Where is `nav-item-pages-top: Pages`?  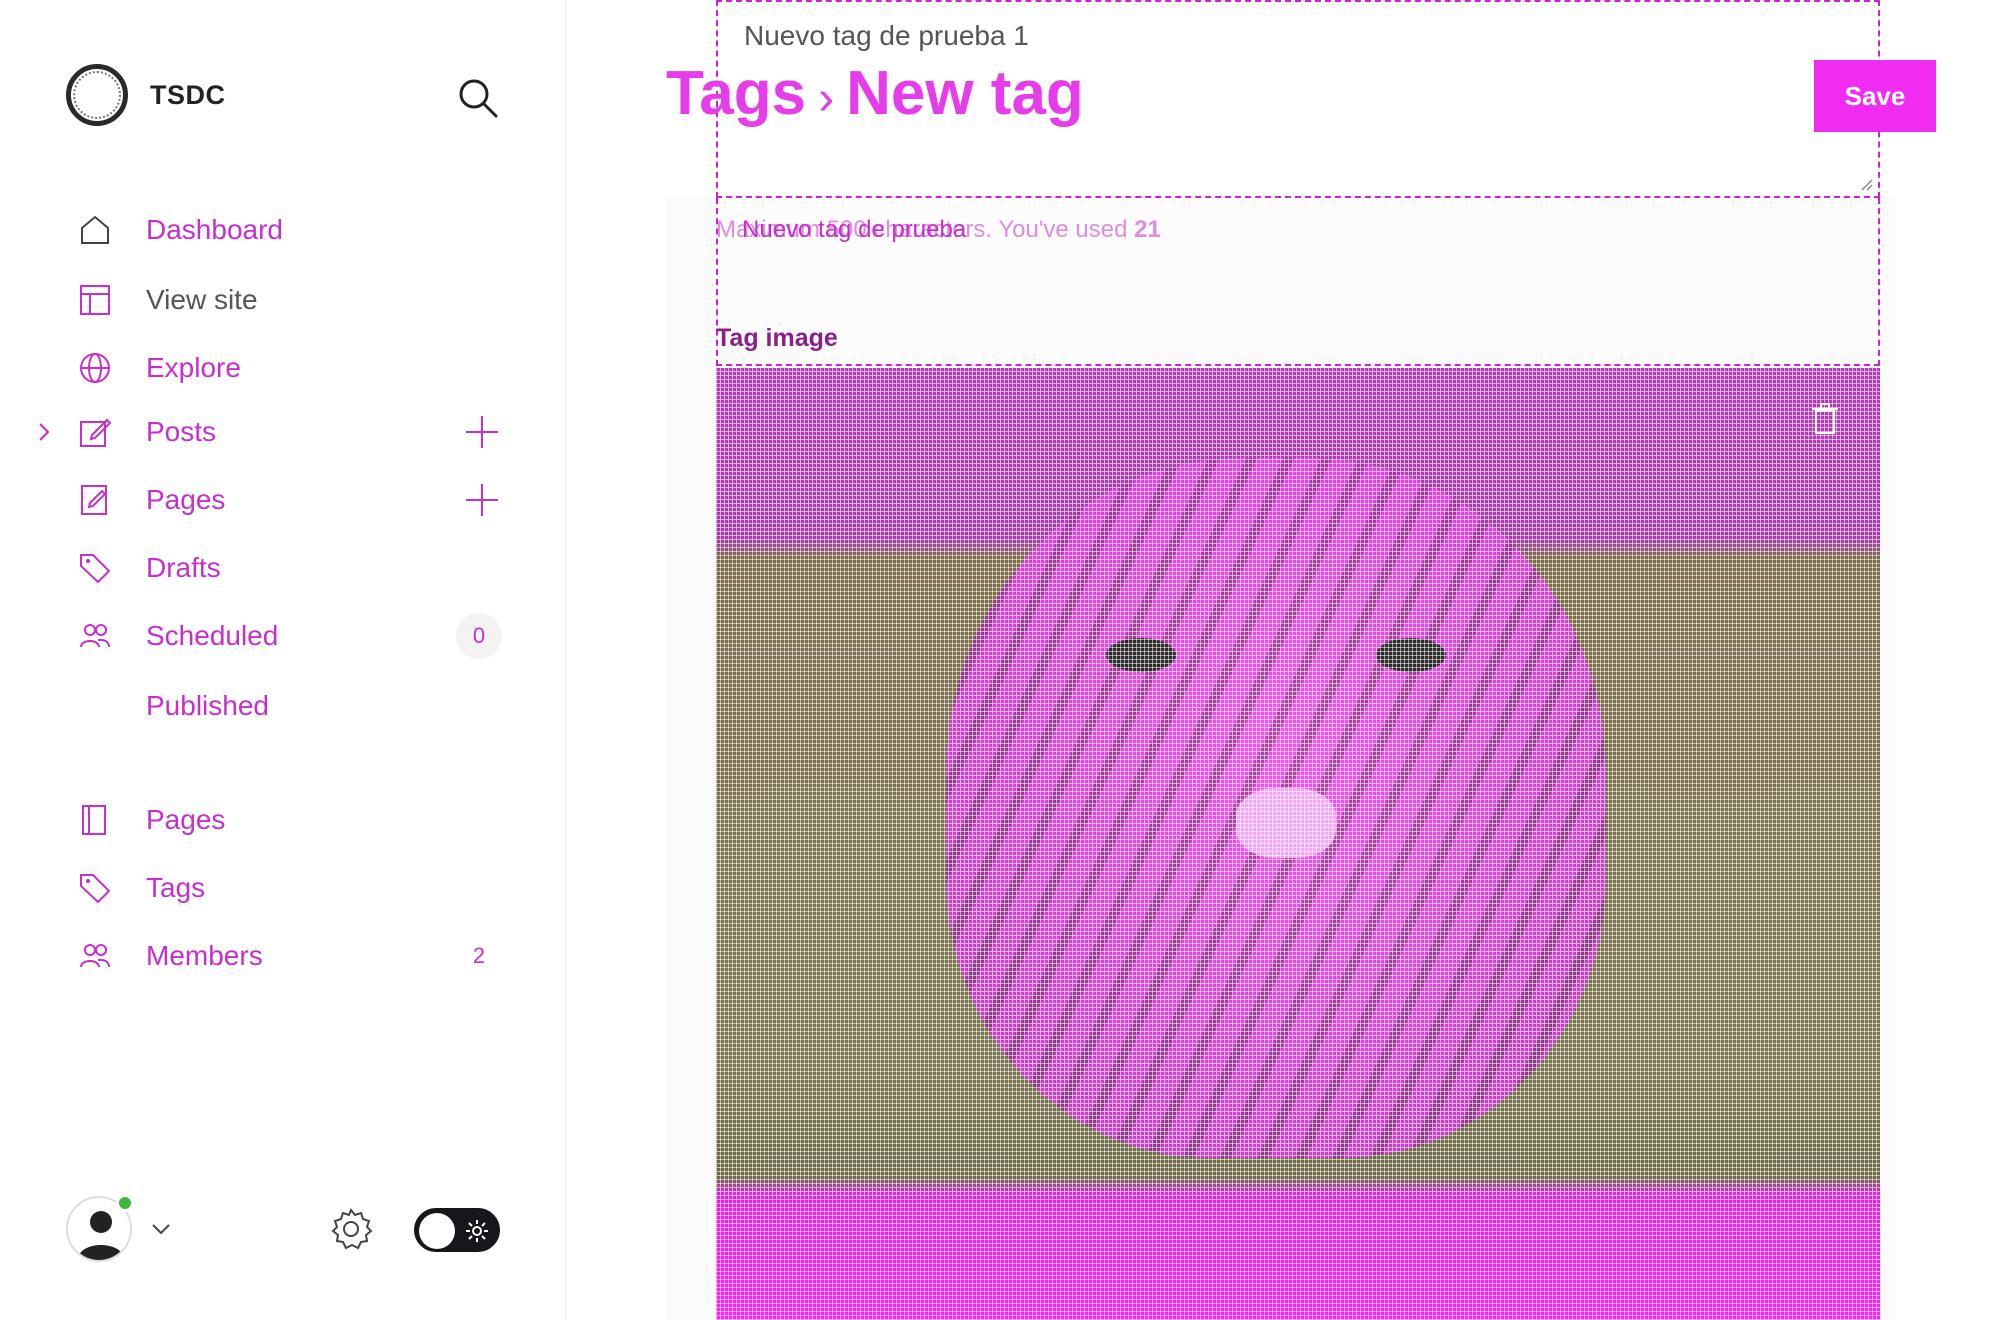 nav-item-pages-top: Pages is located at coordinates (283, 500).